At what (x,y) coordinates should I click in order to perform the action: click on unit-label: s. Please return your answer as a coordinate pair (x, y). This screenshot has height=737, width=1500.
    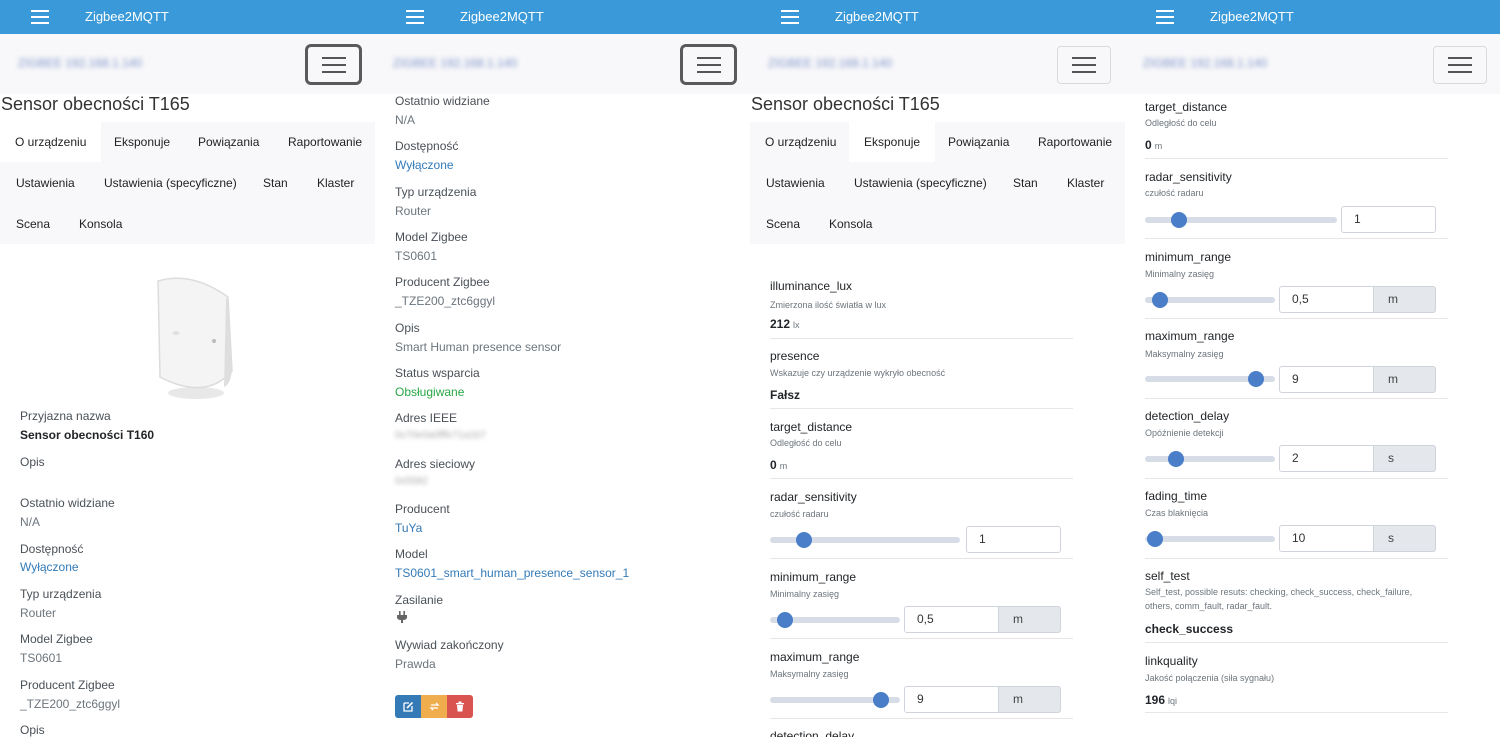
    Looking at the image, I should click on (1405, 458).